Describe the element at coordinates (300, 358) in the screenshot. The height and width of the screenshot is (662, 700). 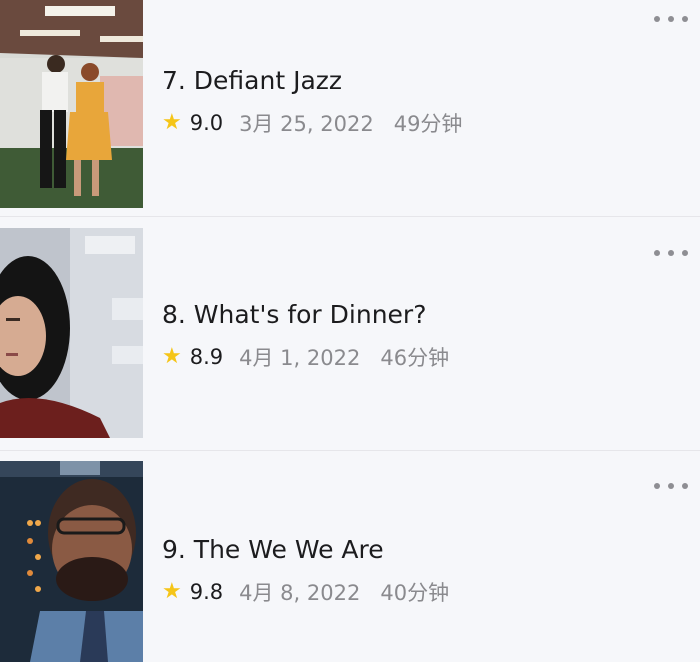
I see `episode-date: 4月 1, 2022` at that location.